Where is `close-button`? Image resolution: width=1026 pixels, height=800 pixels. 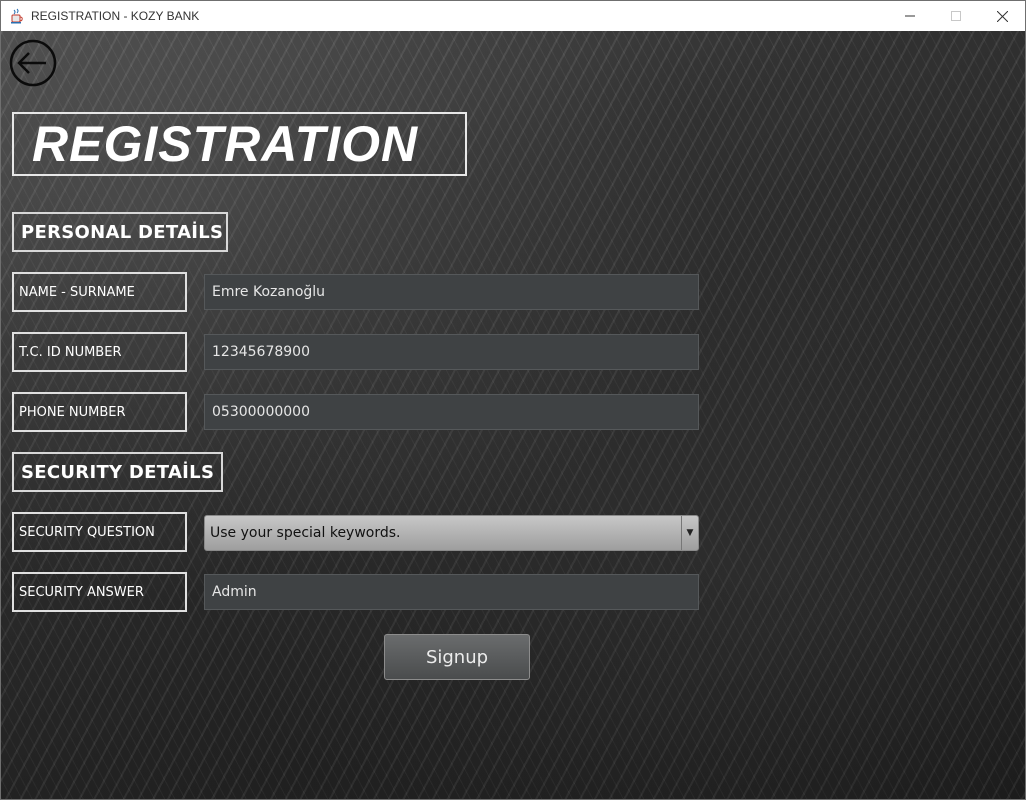
close-button is located at coordinates (1002, 16).